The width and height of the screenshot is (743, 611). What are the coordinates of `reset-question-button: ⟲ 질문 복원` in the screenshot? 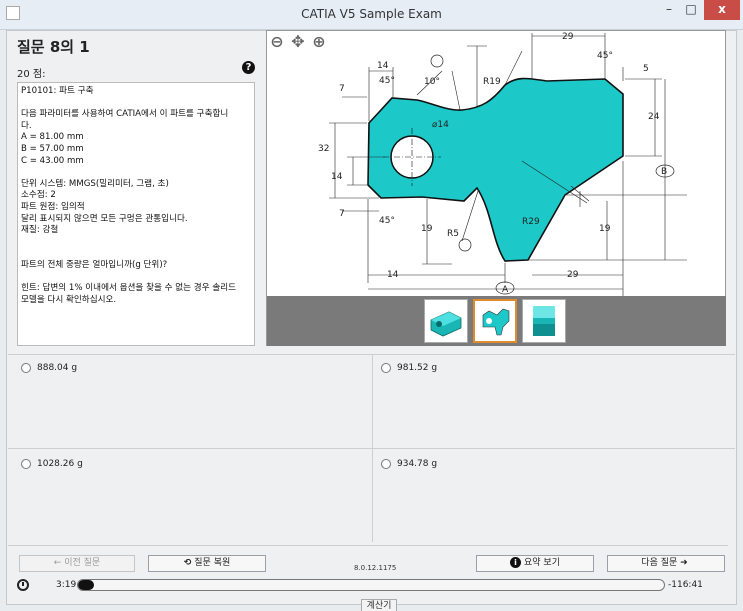 It's located at (207, 563).